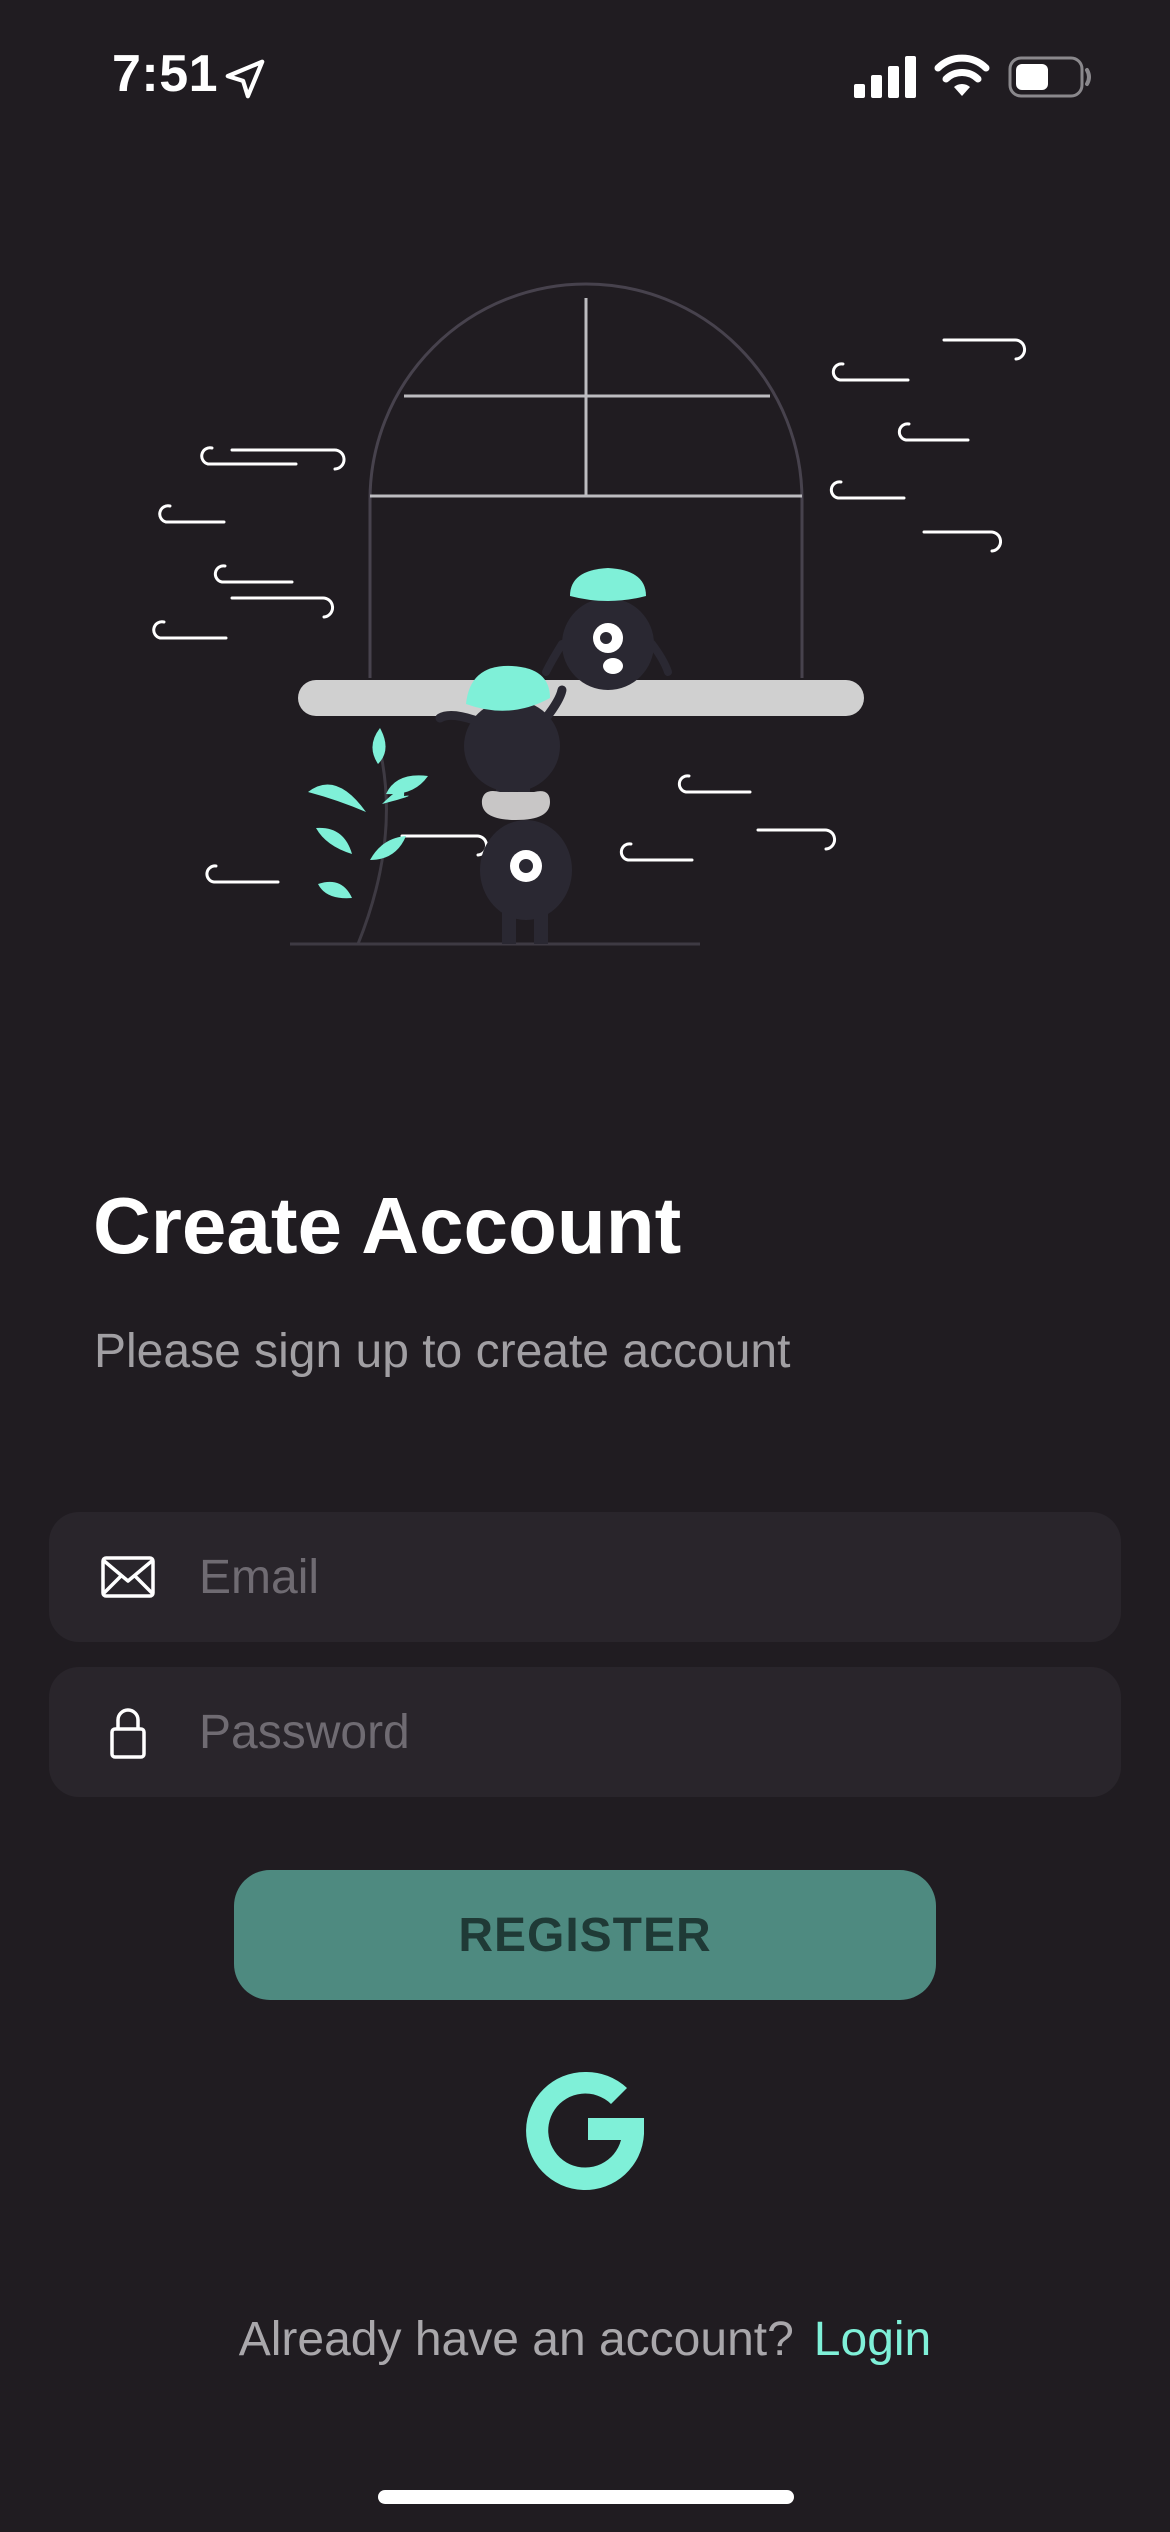 This screenshot has height=2532, width=1170. I want to click on google-signin-button, so click(585, 2131).